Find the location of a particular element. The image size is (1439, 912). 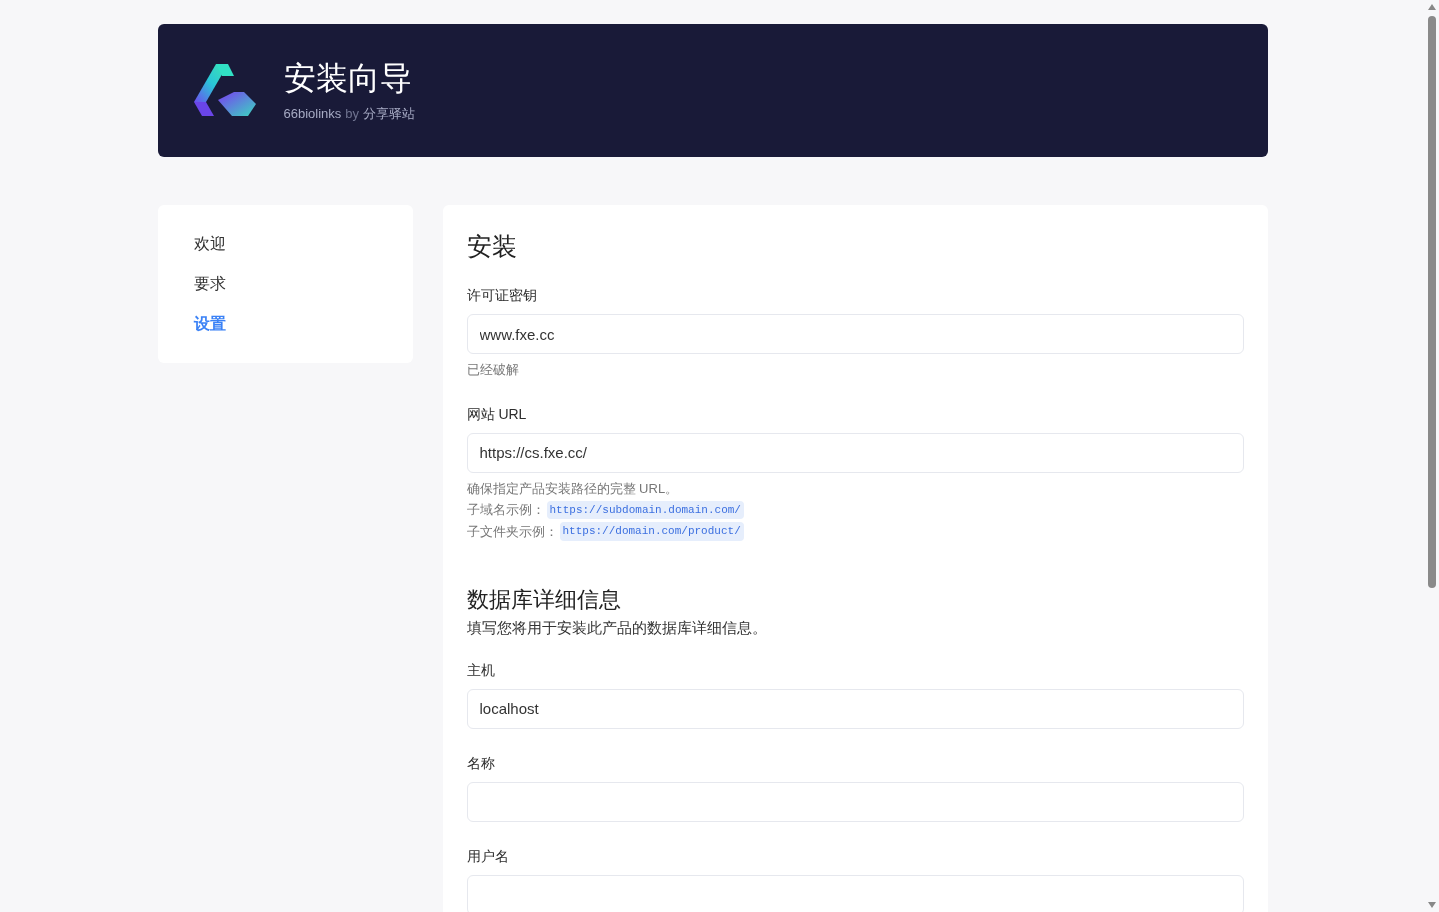

scrollbar-thumb is located at coordinates (1432, 302).